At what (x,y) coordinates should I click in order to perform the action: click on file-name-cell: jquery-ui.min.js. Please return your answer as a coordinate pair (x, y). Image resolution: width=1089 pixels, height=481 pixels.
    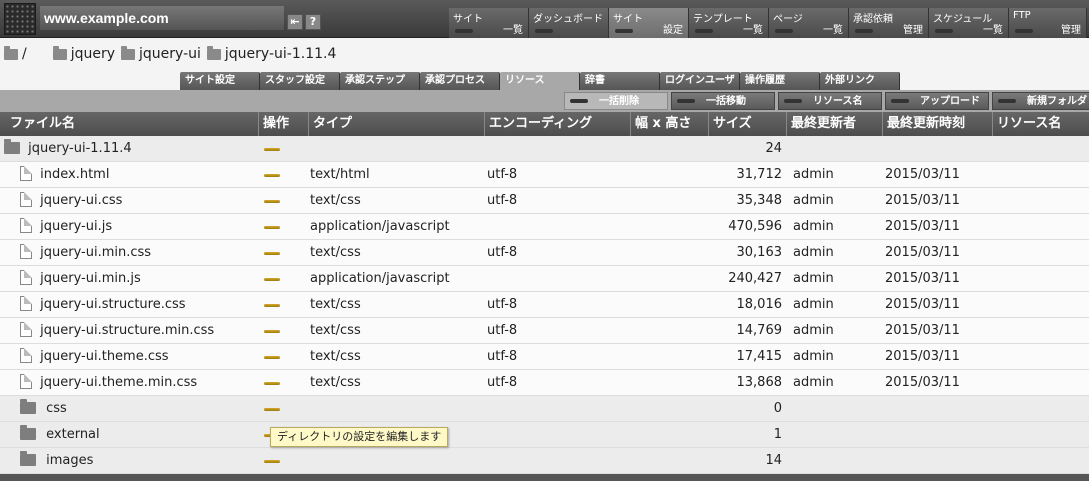
    Looking at the image, I should click on (80, 279).